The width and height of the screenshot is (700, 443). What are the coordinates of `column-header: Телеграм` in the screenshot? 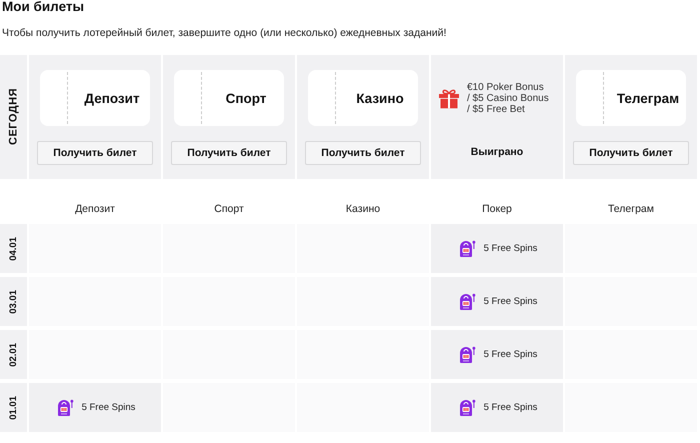 It's located at (630, 209).